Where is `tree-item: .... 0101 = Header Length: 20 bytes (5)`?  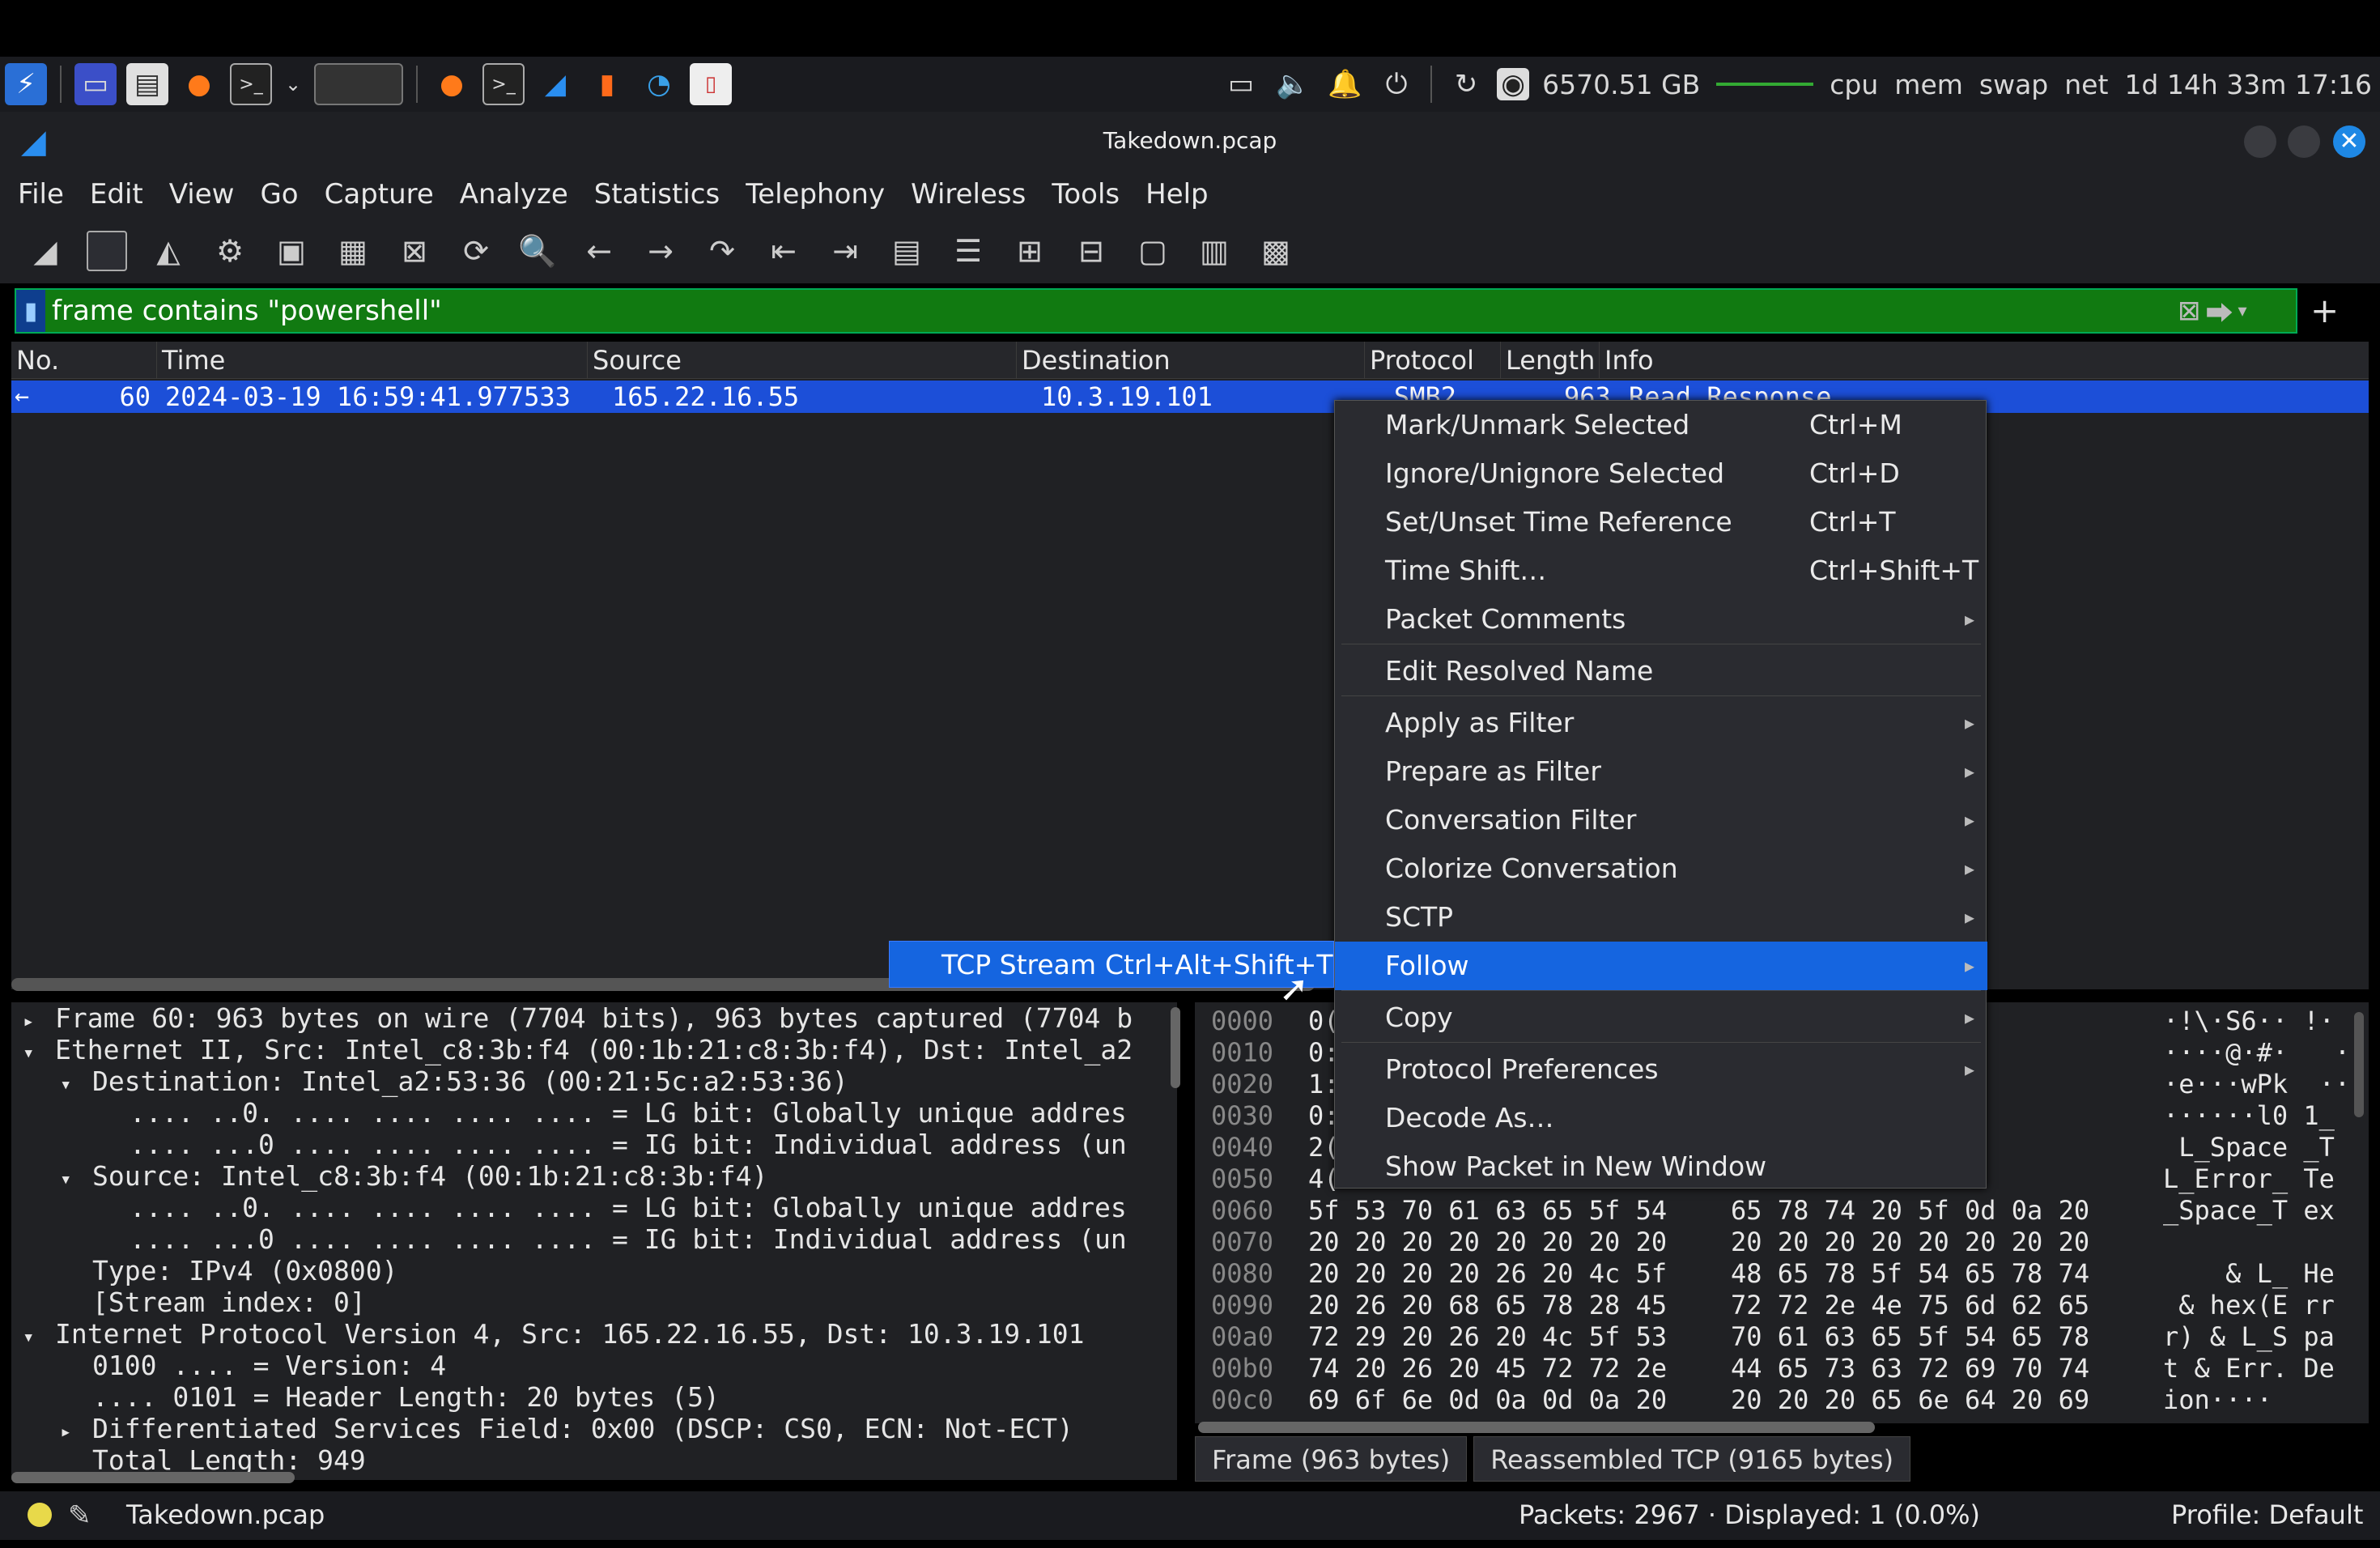 tree-item: .... 0101 = Header Length: 20 bytes (5) is located at coordinates (390, 1397).